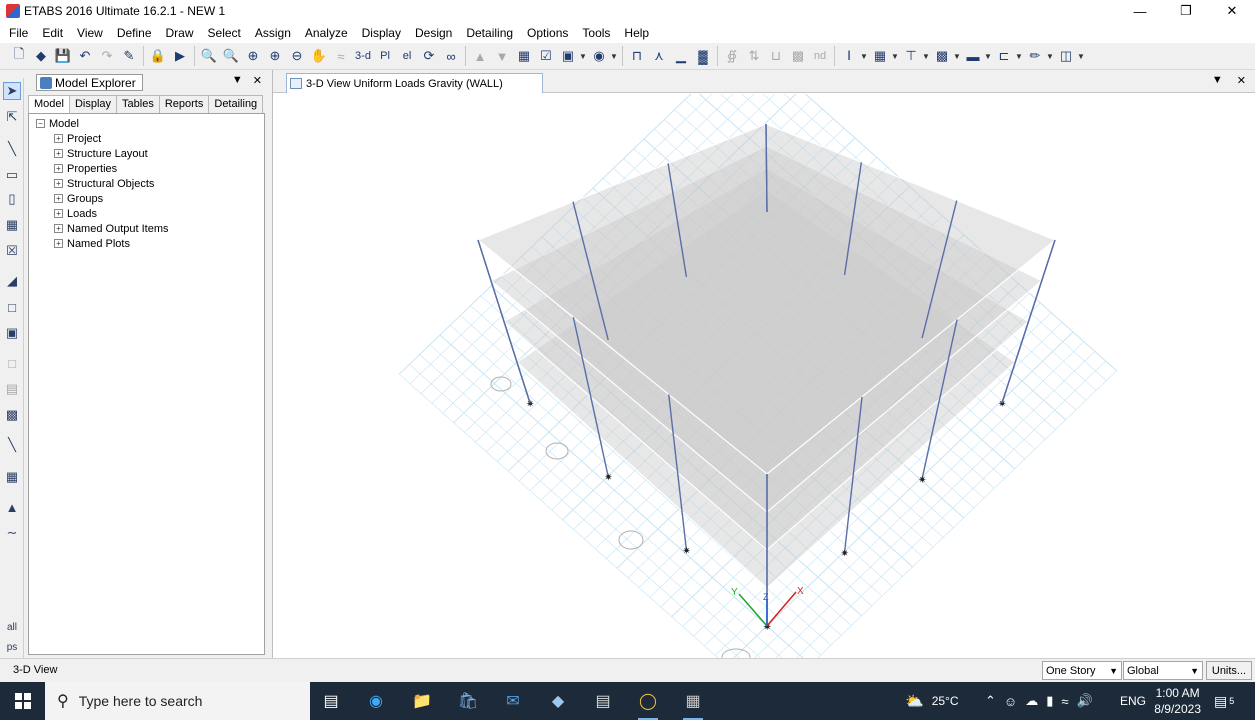 Image resolution: width=1255 pixels, height=720 pixels. What do you see at coordinates (1186, 11) in the screenshot?
I see `restore-icon: ❐` at bounding box center [1186, 11].